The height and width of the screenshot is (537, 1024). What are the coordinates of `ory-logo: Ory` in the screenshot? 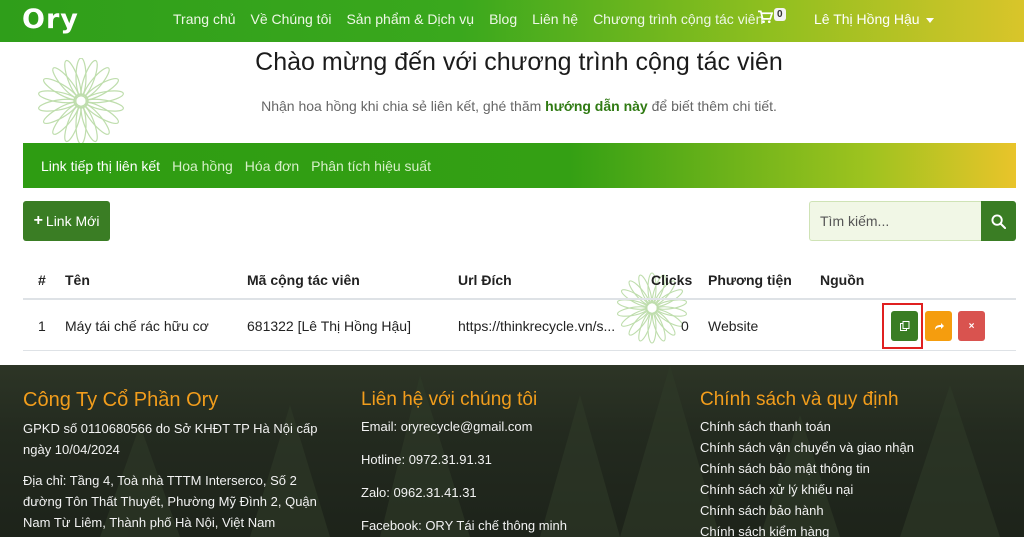 It's located at (50, 19).